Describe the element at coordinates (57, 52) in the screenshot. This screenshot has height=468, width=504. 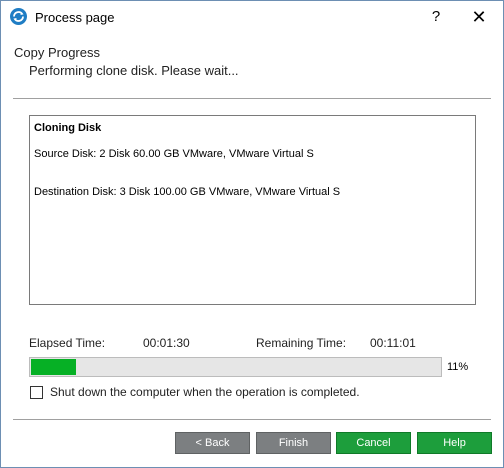
I see `page-title: Copy Progress` at that location.